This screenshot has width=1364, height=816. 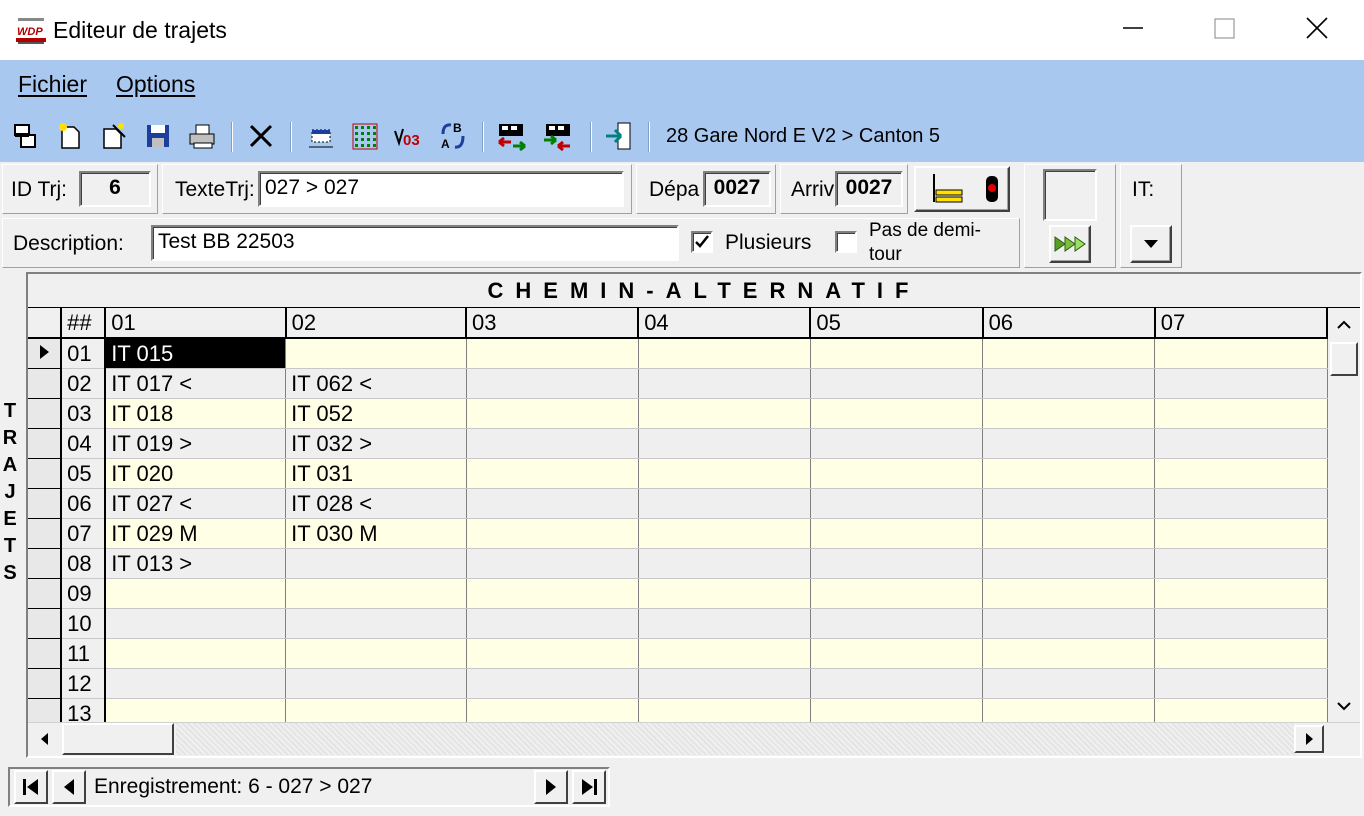 What do you see at coordinates (512, 136) in the screenshot?
I see `train-import-icon` at bounding box center [512, 136].